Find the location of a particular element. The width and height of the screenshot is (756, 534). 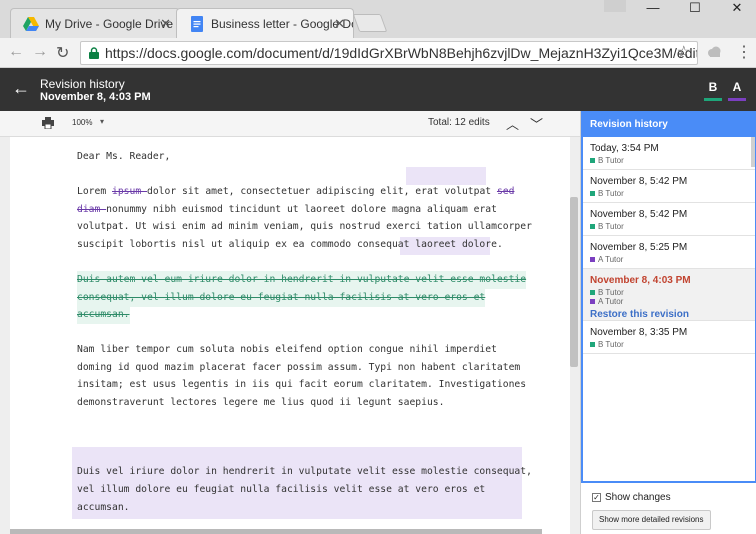

show-detailed-revisions-button: Show more detailed revisions is located at coordinates (651, 520).